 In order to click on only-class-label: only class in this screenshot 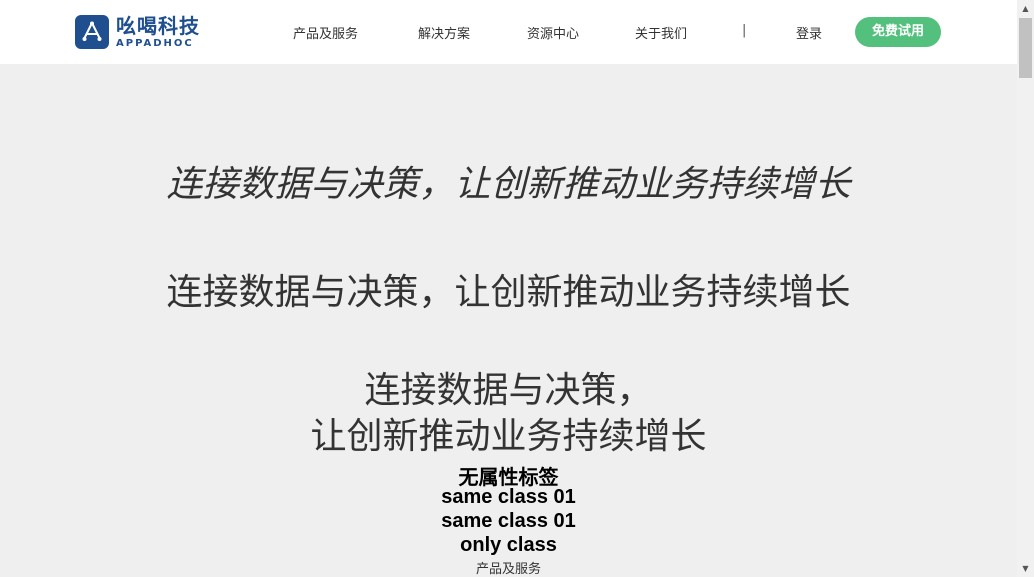, I will do `click(508, 545)`.